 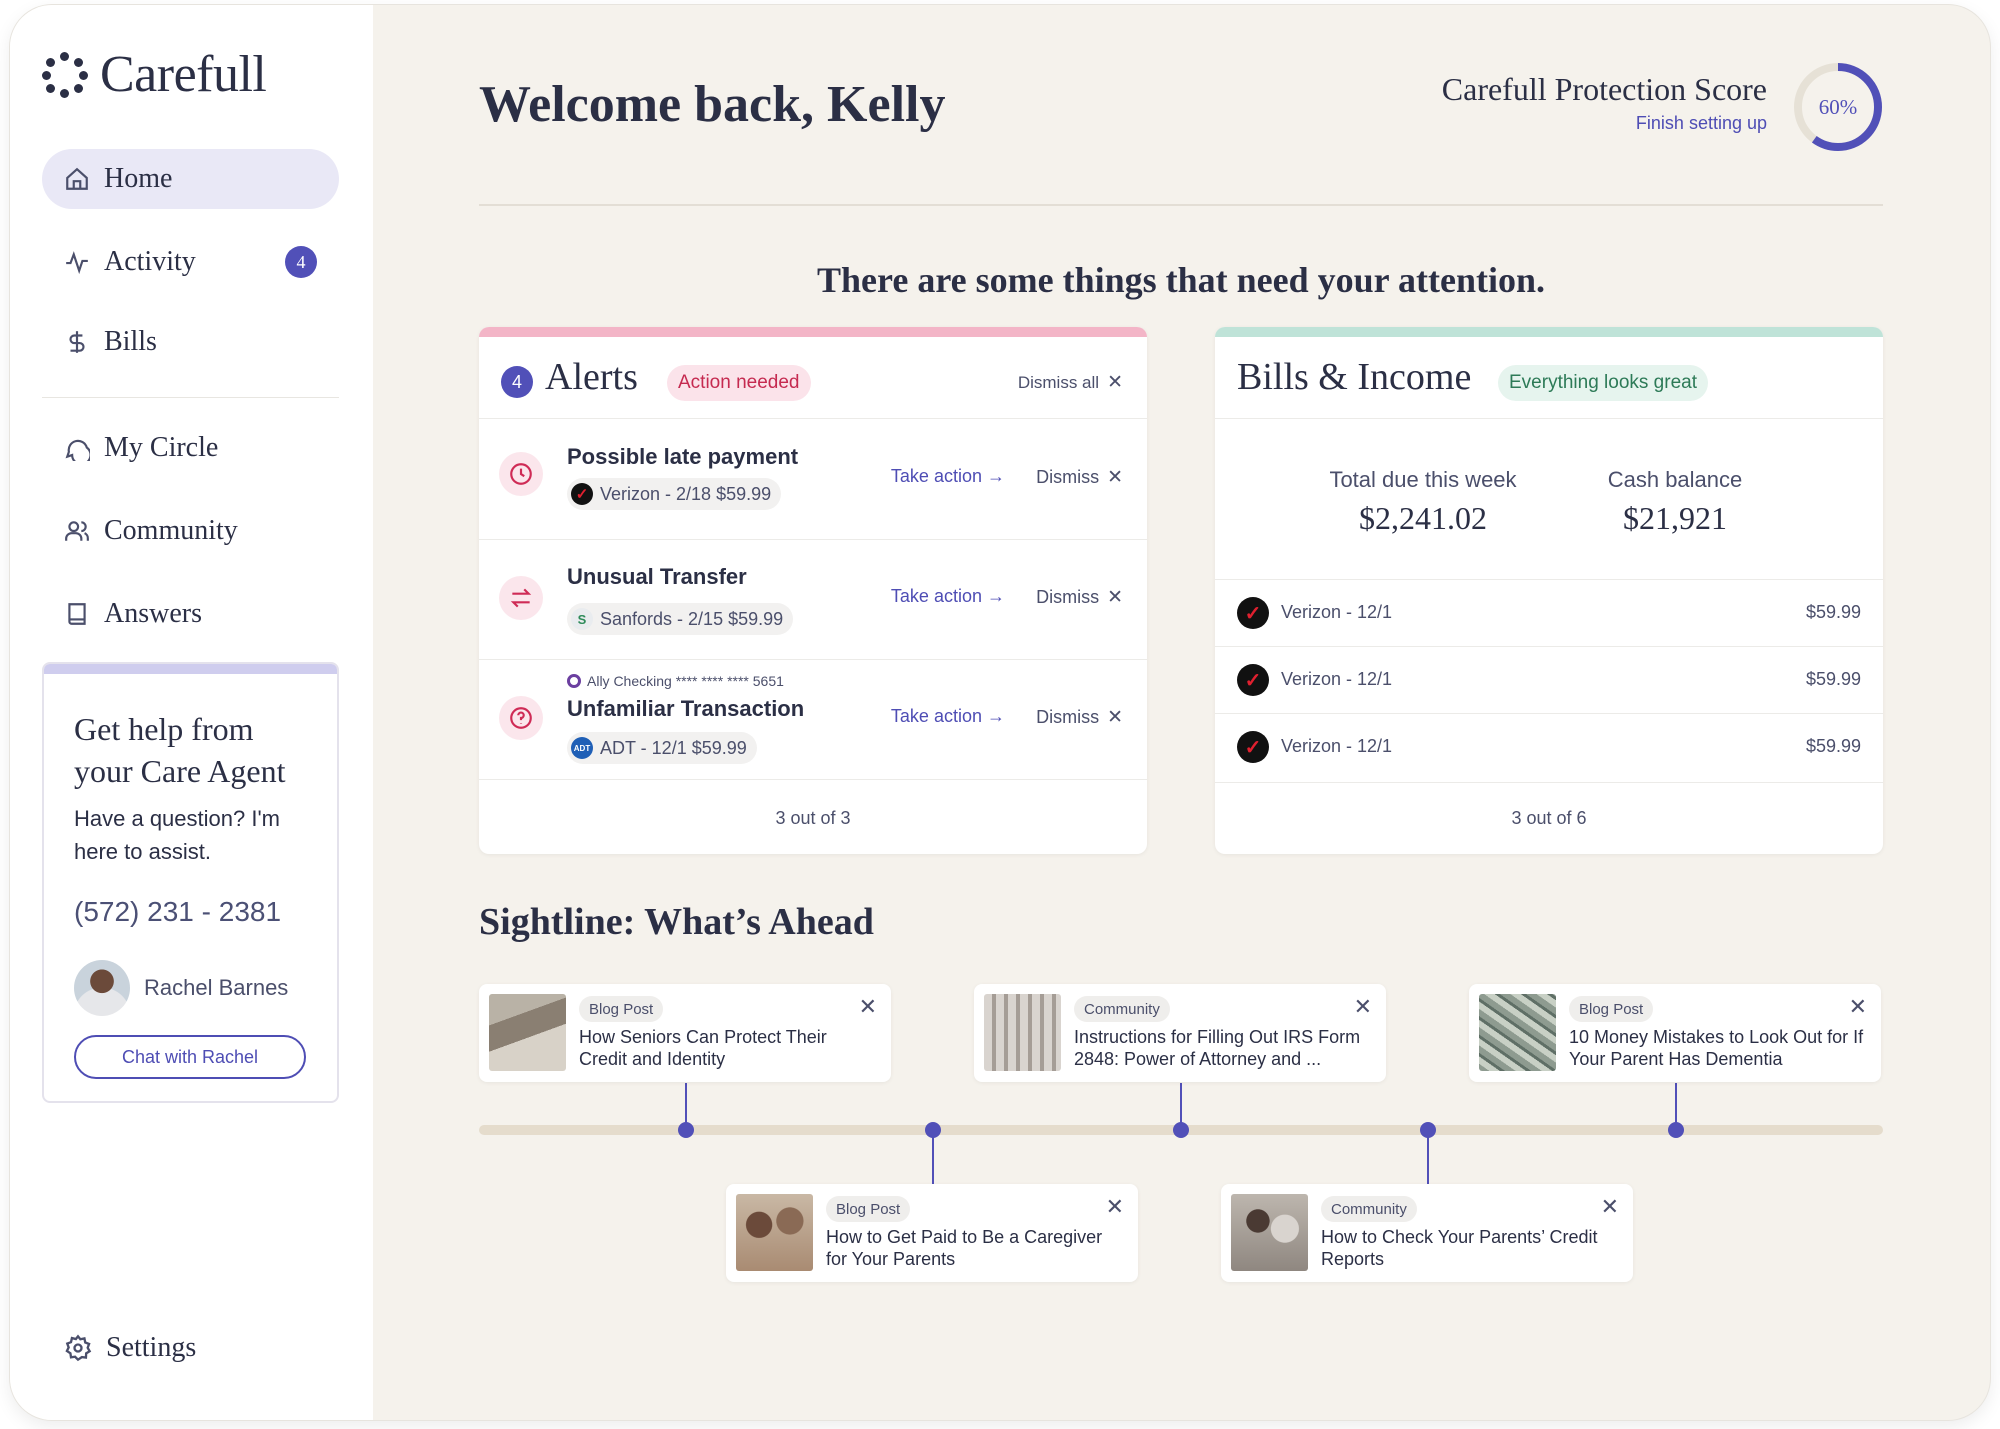 I want to click on sidebar-item-bills: Bills, so click(x=190, y=342).